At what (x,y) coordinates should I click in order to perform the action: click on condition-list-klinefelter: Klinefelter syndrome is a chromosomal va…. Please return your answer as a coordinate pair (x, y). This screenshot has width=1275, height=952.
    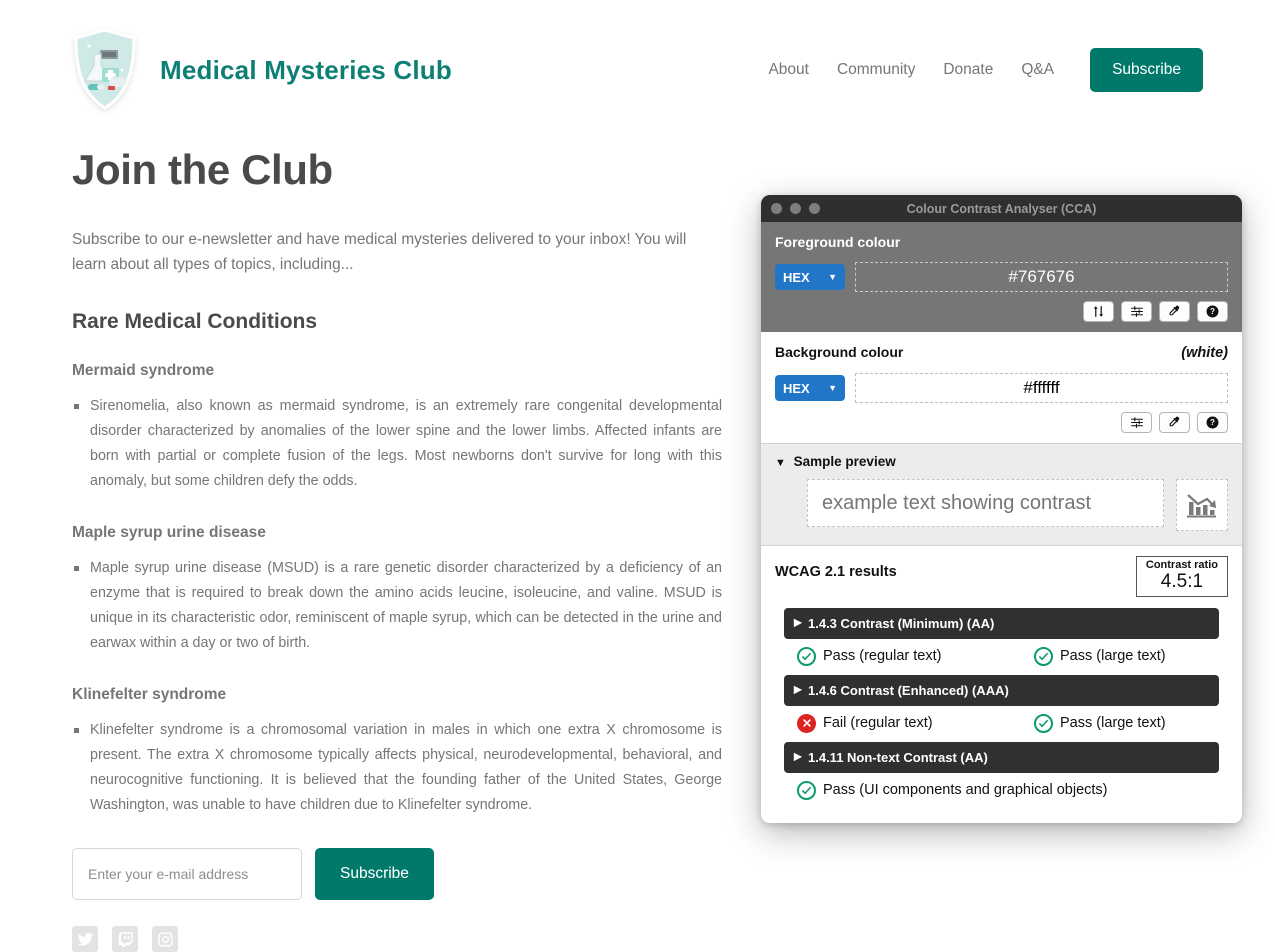
    Looking at the image, I should click on (397, 768).